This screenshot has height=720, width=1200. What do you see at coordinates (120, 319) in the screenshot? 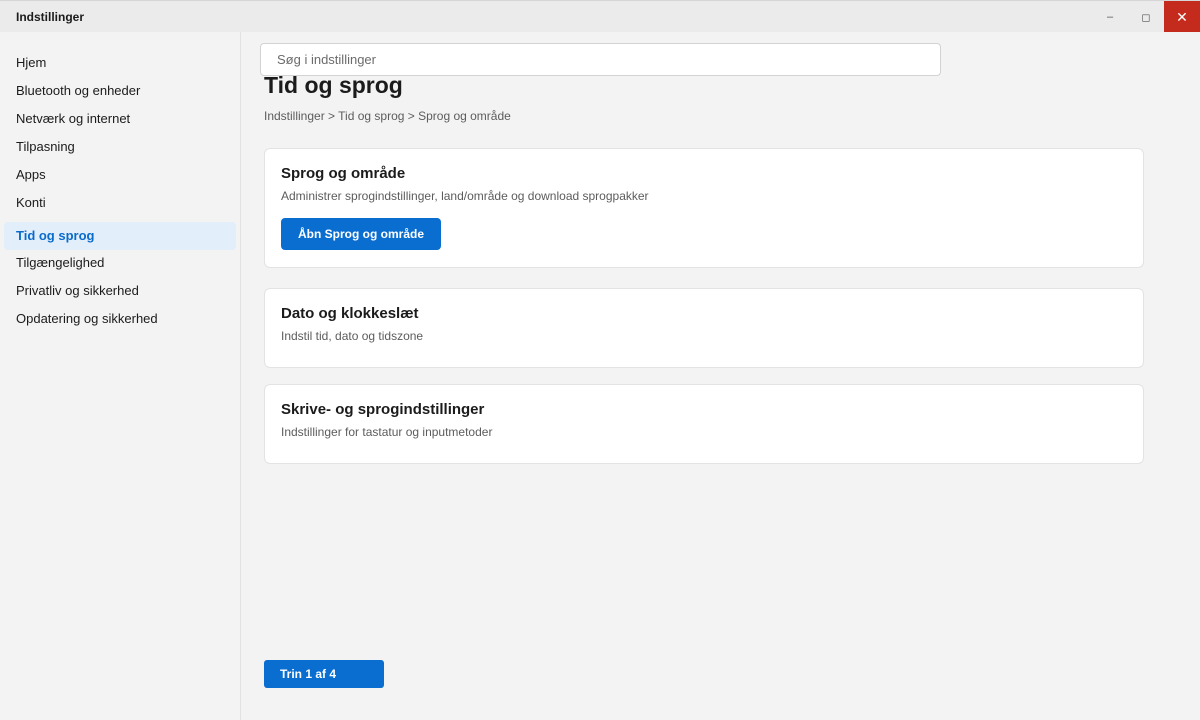
I see `sidebar-item-opdatering: Opdatering og sikkerhed` at bounding box center [120, 319].